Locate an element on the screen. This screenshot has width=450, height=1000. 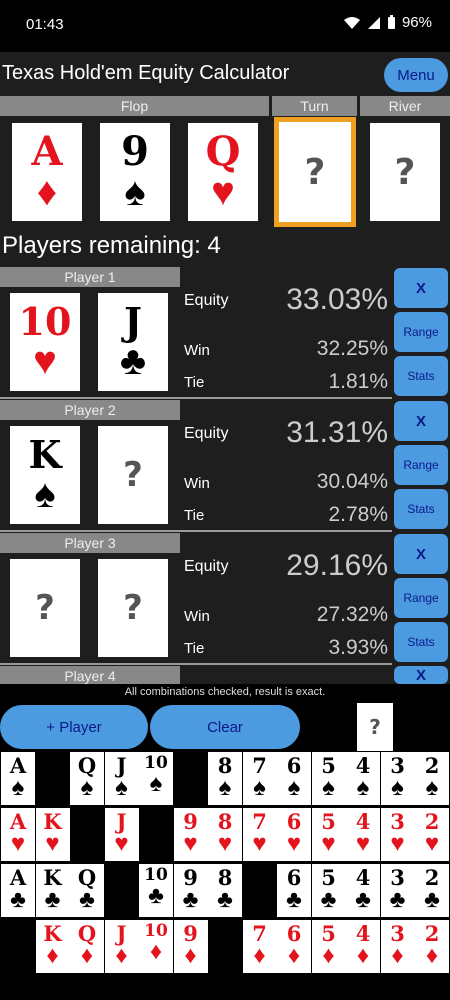
deck-card-rank: 2 is located at coordinates (432, 765).